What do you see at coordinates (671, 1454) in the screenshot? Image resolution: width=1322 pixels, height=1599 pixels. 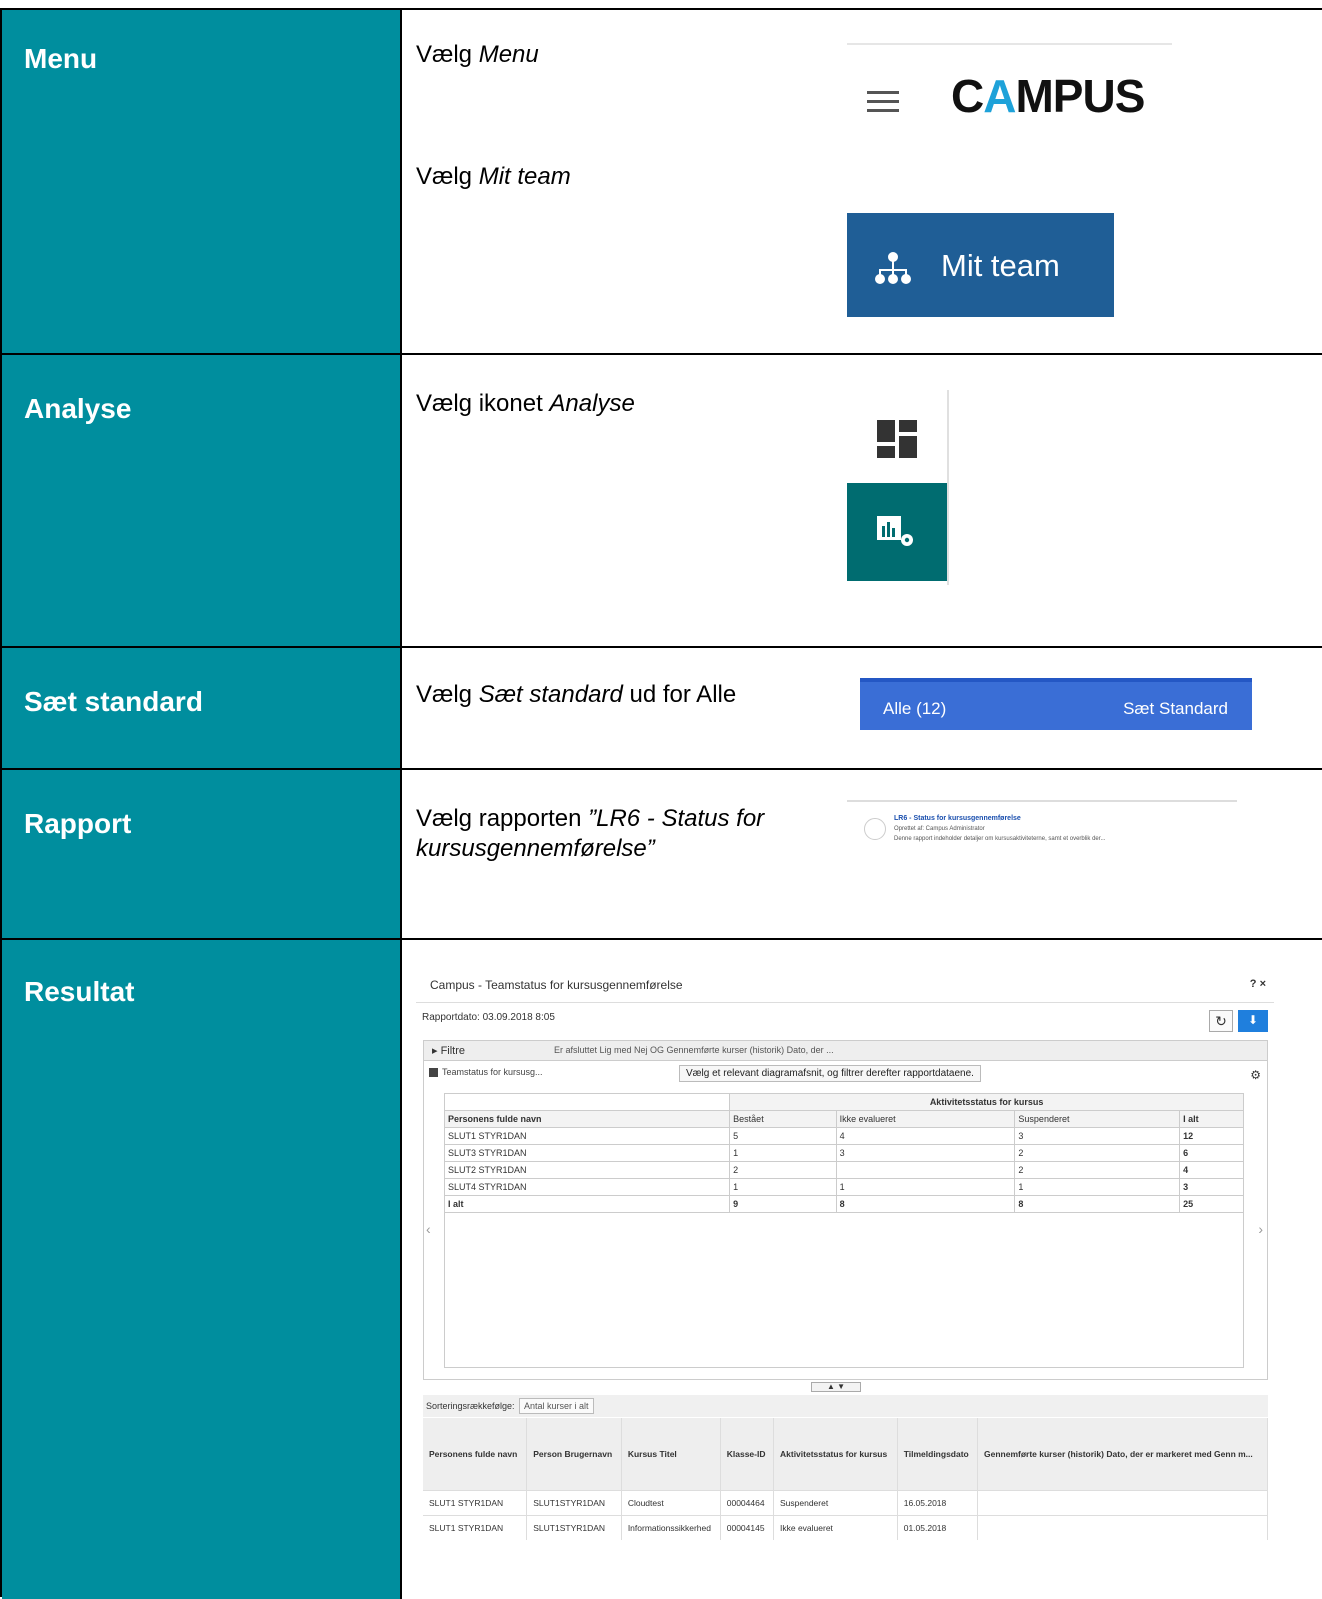 I see `detail-col-header: Kursus Titel` at bounding box center [671, 1454].